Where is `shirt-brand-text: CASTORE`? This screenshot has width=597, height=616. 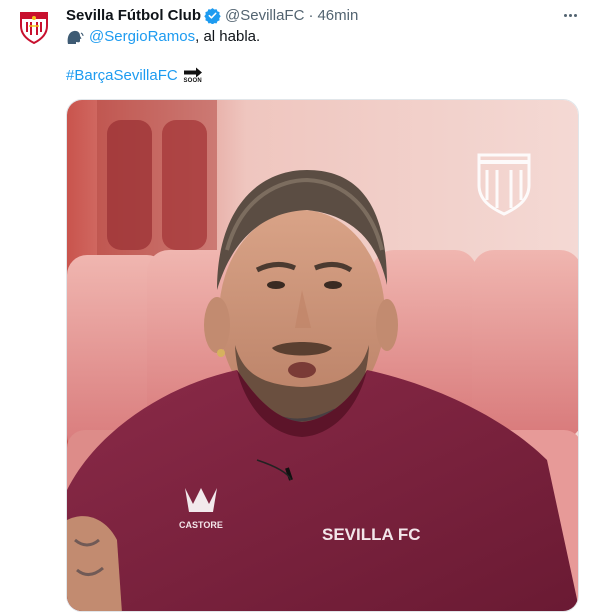 shirt-brand-text: CASTORE is located at coordinates (201, 525).